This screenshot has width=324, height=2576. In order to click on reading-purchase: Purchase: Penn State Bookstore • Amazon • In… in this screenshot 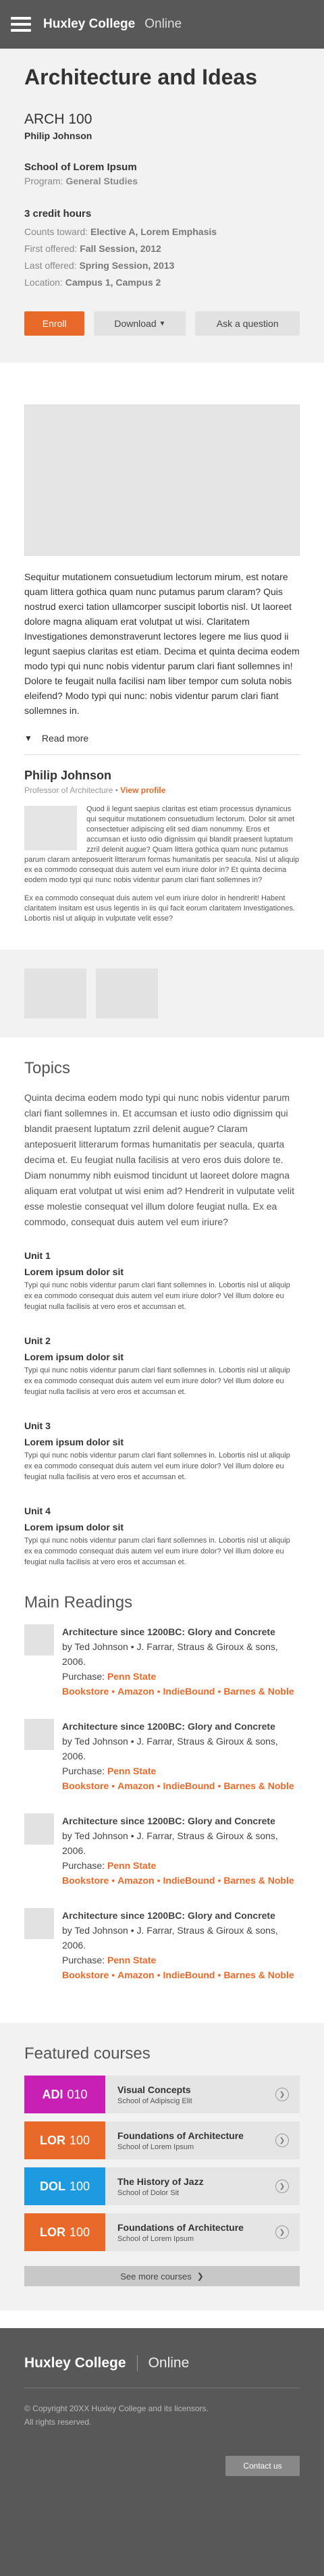, I will do `click(181, 1967)`.